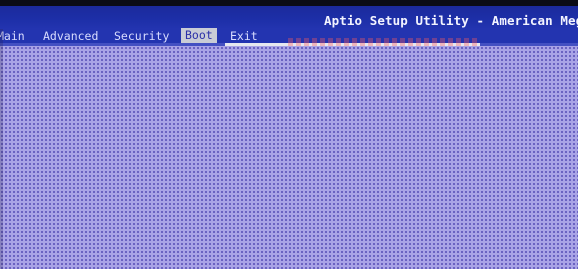 The height and width of the screenshot is (269, 578). What do you see at coordinates (141, 36) in the screenshot?
I see `tab-security: Security` at bounding box center [141, 36].